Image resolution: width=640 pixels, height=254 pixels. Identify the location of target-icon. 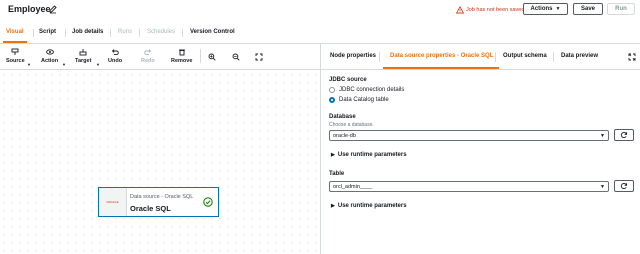
(83, 52).